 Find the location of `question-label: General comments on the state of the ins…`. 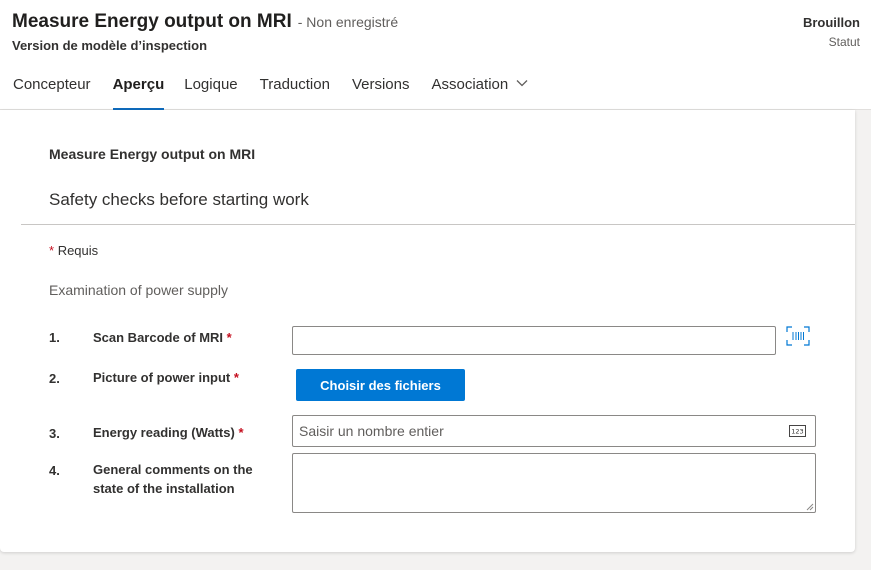

question-label: General comments on the state of the ins… is located at coordinates (173, 479).